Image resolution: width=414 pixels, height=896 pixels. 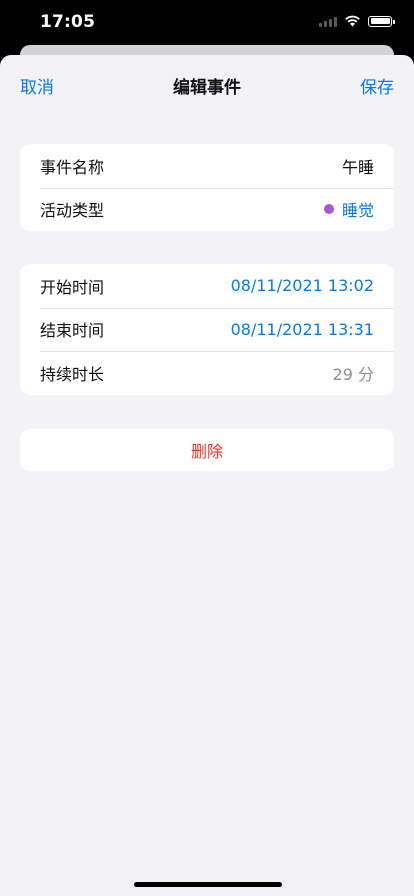 I want to click on end-time-value: 08/11/2021 13:31, so click(x=302, y=329).